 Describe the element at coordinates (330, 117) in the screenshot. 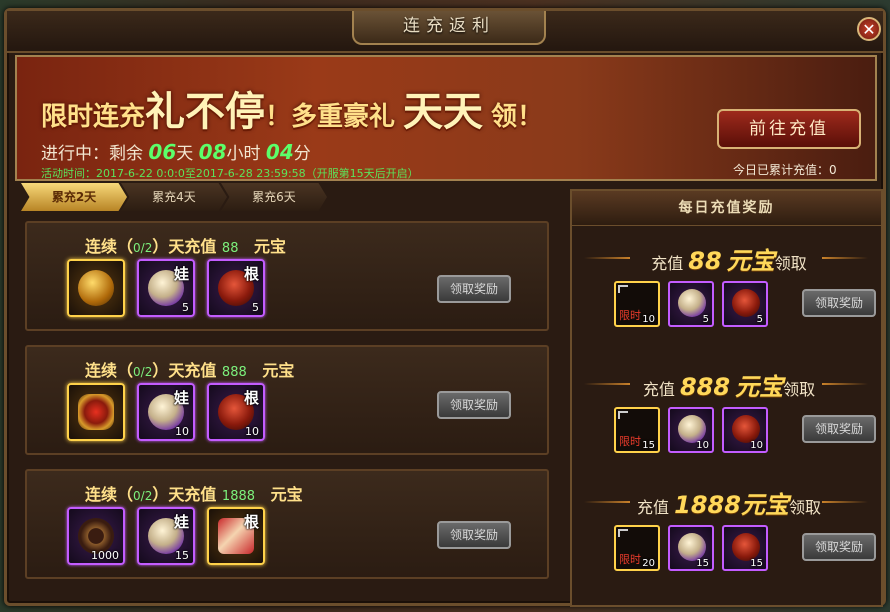

I see `slogan-part-3: ！多重豪礼` at that location.